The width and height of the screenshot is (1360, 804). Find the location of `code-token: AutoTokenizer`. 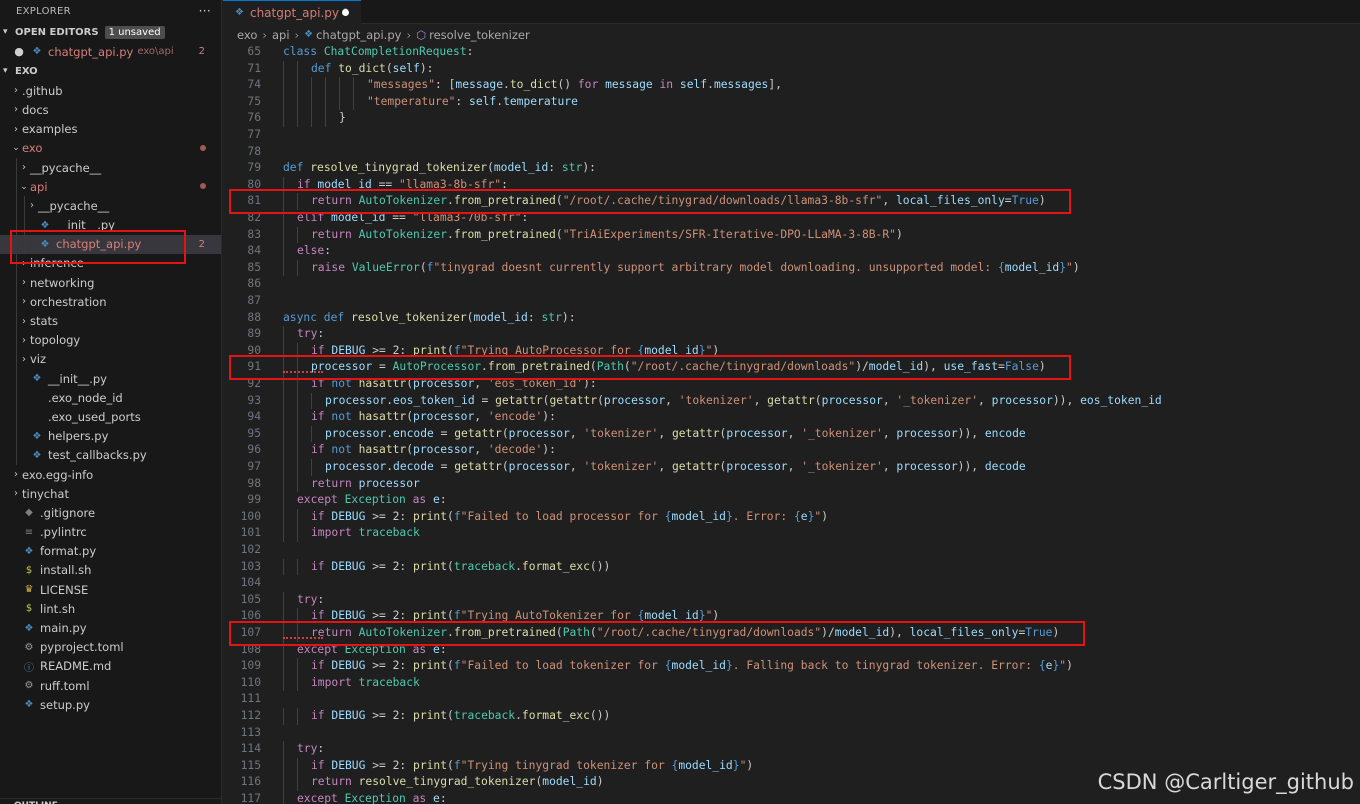

code-token: AutoTokenizer is located at coordinates (403, 632).